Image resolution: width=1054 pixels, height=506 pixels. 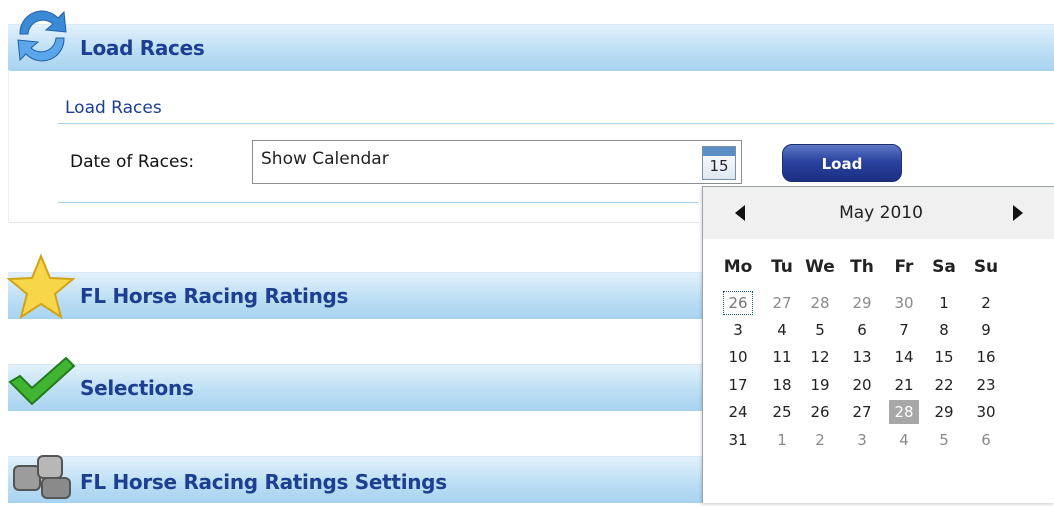 What do you see at coordinates (862, 357) in the screenshot?
I see `calendar-day: 13` at bounding box center [862, 357].